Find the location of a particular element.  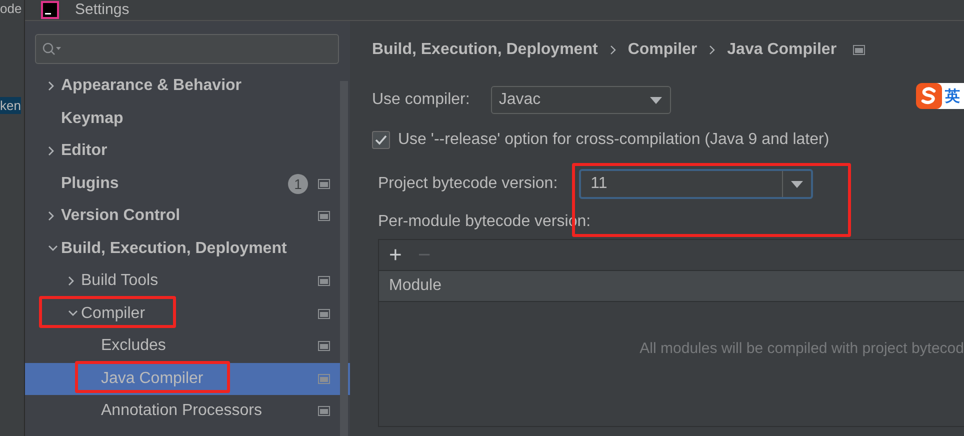

tree-item: Excludes is located at coordinates (187, 346).